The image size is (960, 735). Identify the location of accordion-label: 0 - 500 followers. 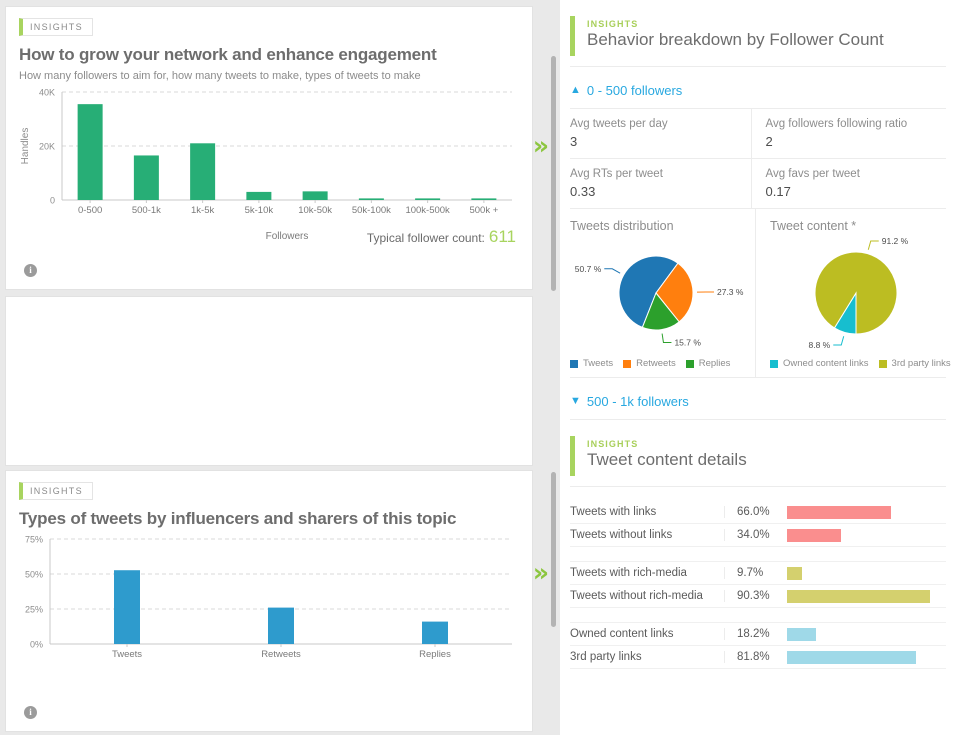
(634, 90).